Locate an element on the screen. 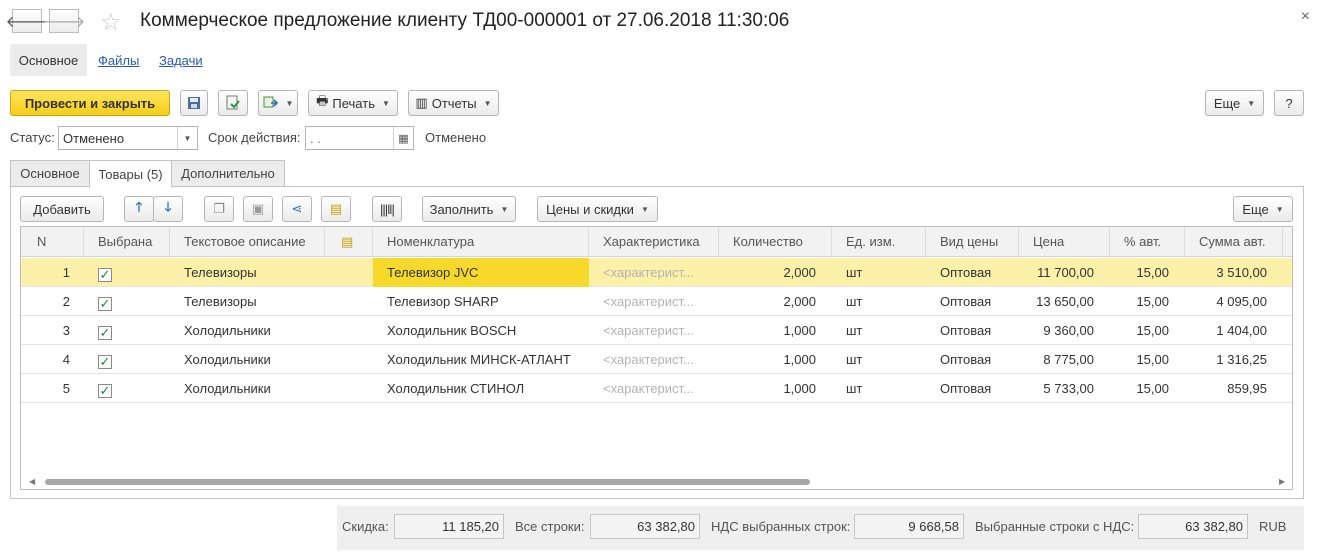  help-button: ? is located at coordinates (1289, 103).